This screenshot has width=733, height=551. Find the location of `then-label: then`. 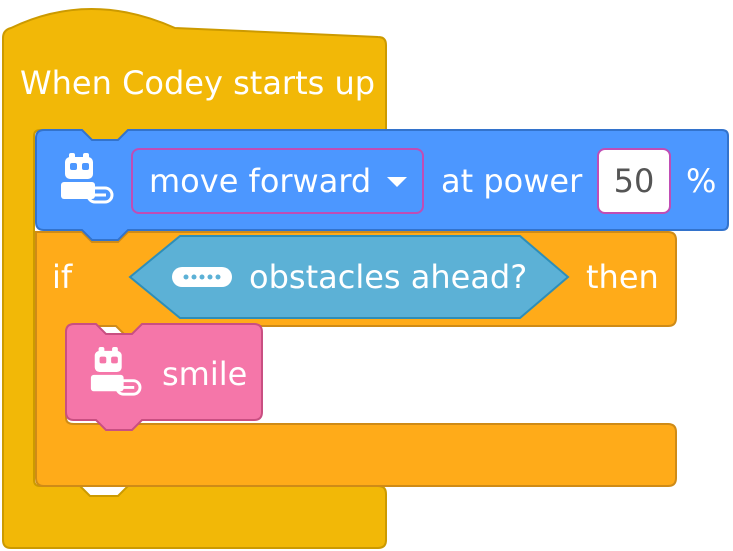

then-label: then is located at coordinates (622, 277).